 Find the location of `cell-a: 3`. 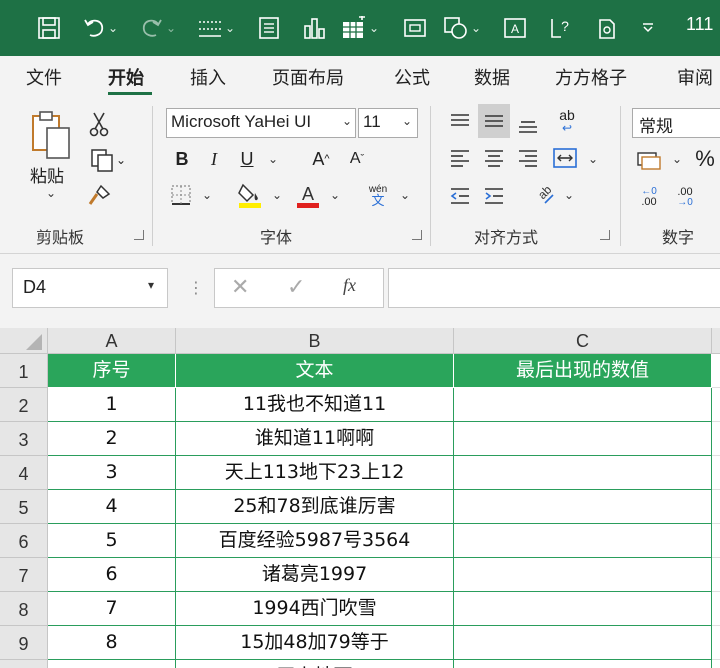

cell-a: 3 is located at coordinates (112, 473).